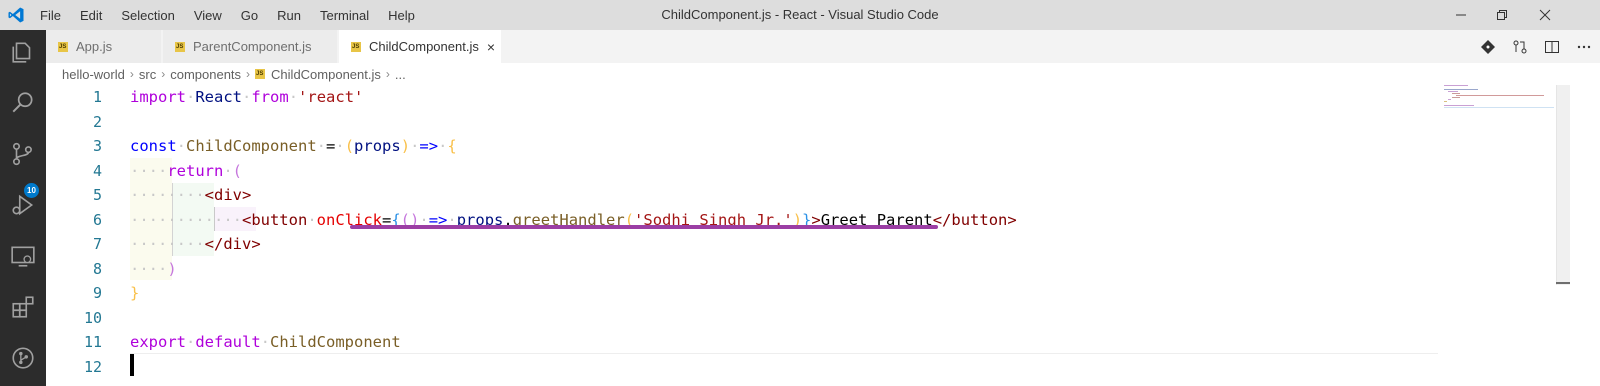 The width and height of the screenshot is (1600, 386). Describe the element at coordinates (741, 367) in the screenshot. I see `code-line: 12` at that location.